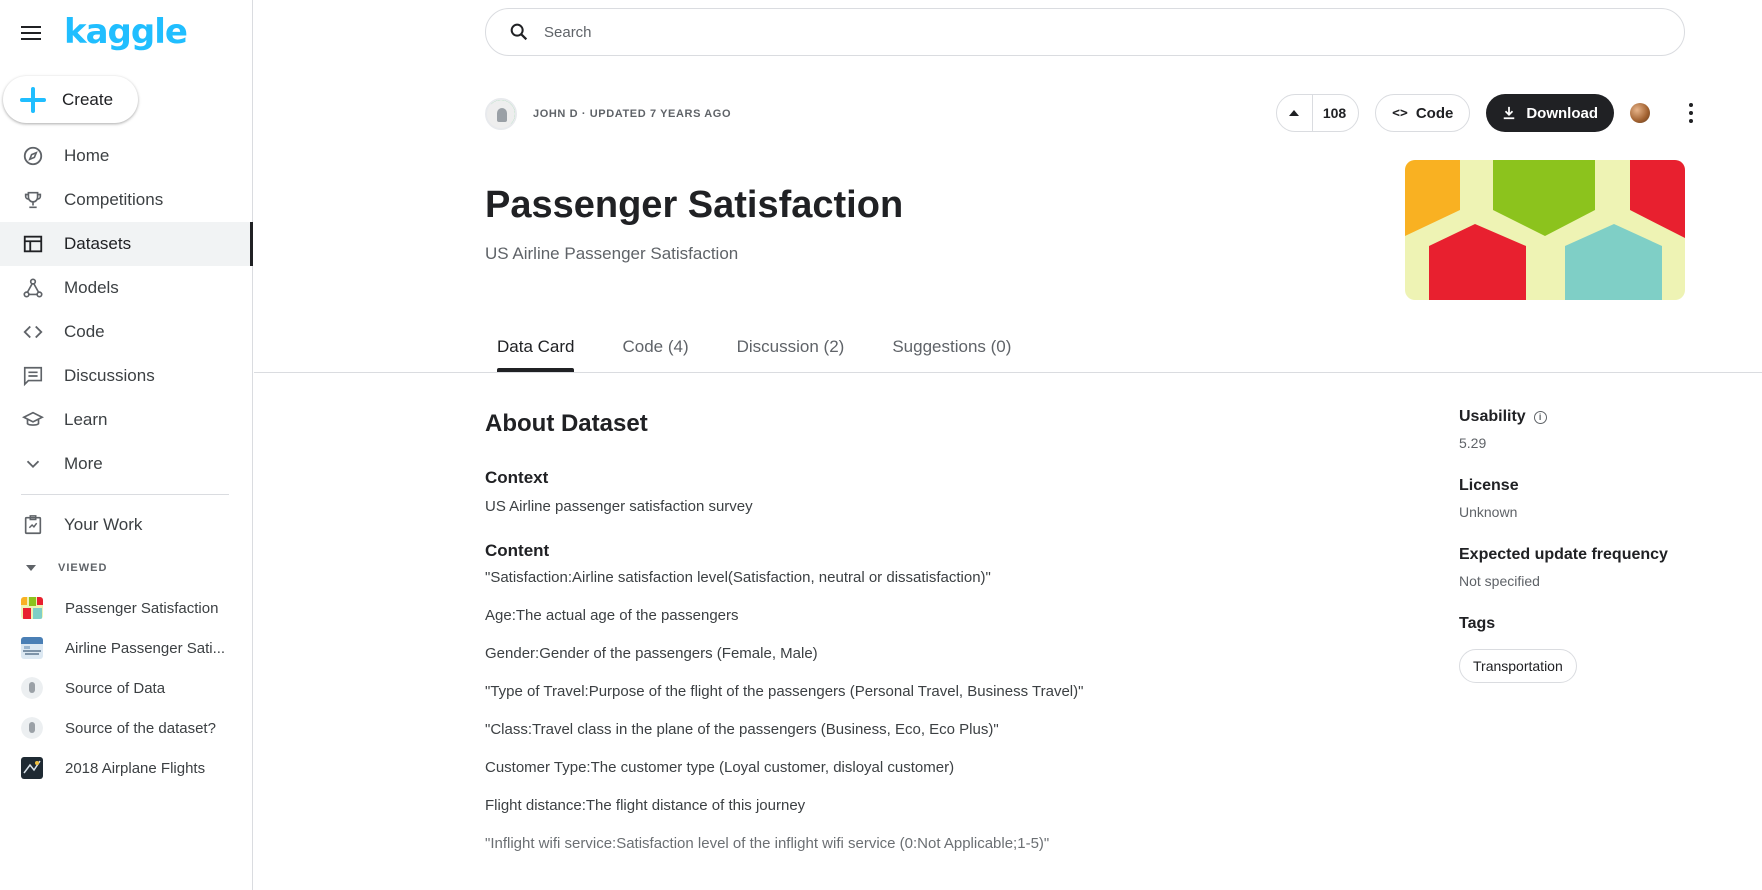 The image size is (1762, 890). I want to click on frequency-label: Expected update frequency, so click(1563, 554).